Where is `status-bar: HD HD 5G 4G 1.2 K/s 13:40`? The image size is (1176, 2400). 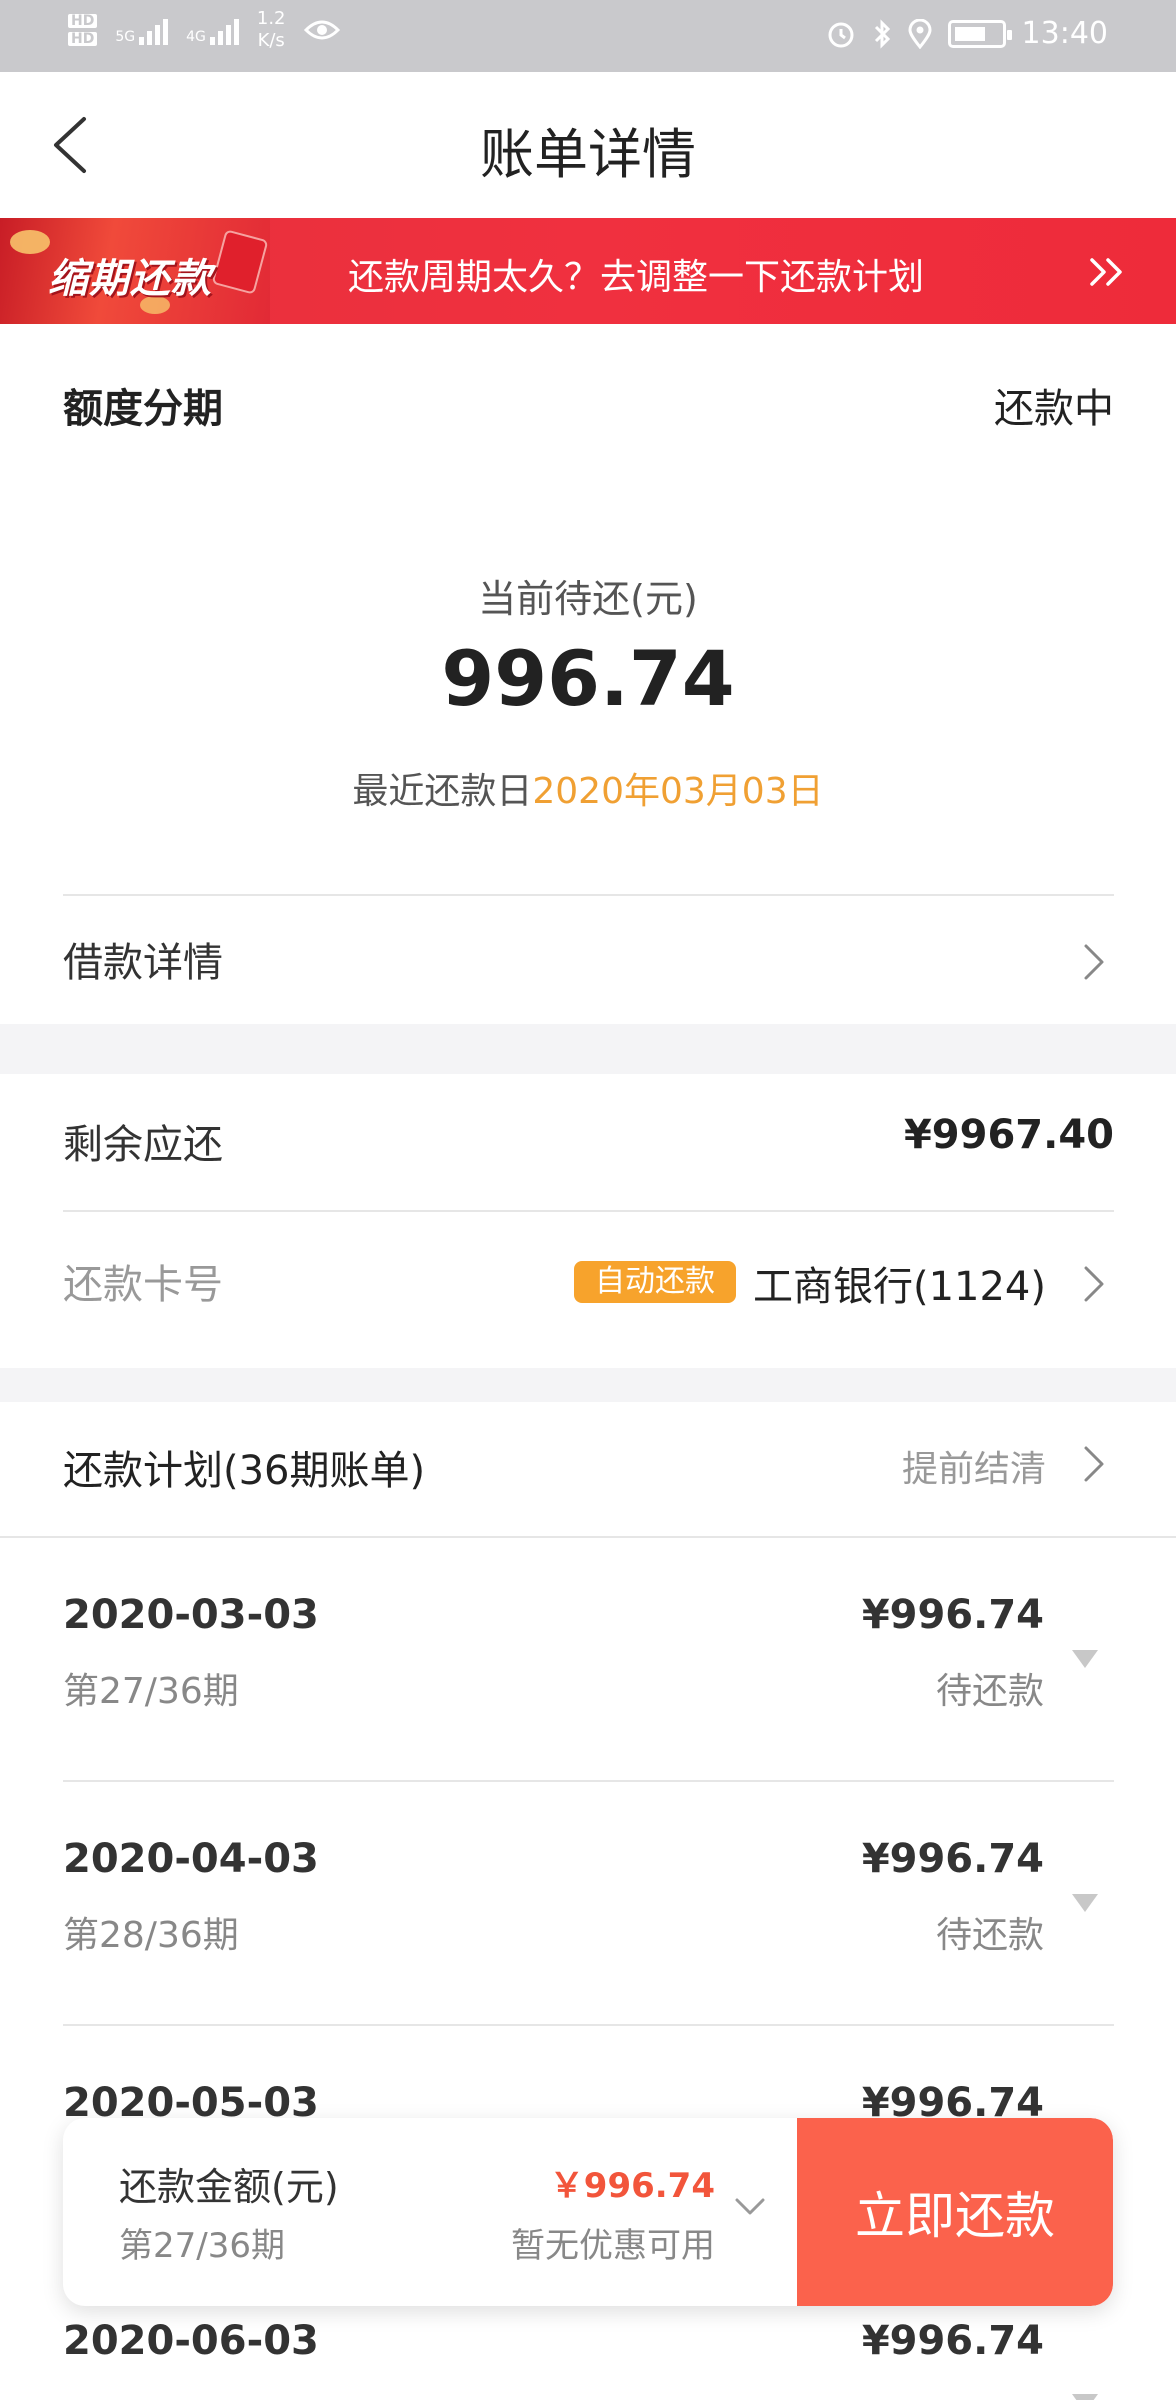 status-bar: HD HD 5G 4G 1.2 K/s 13:40 is located at coordinates (588, 36).